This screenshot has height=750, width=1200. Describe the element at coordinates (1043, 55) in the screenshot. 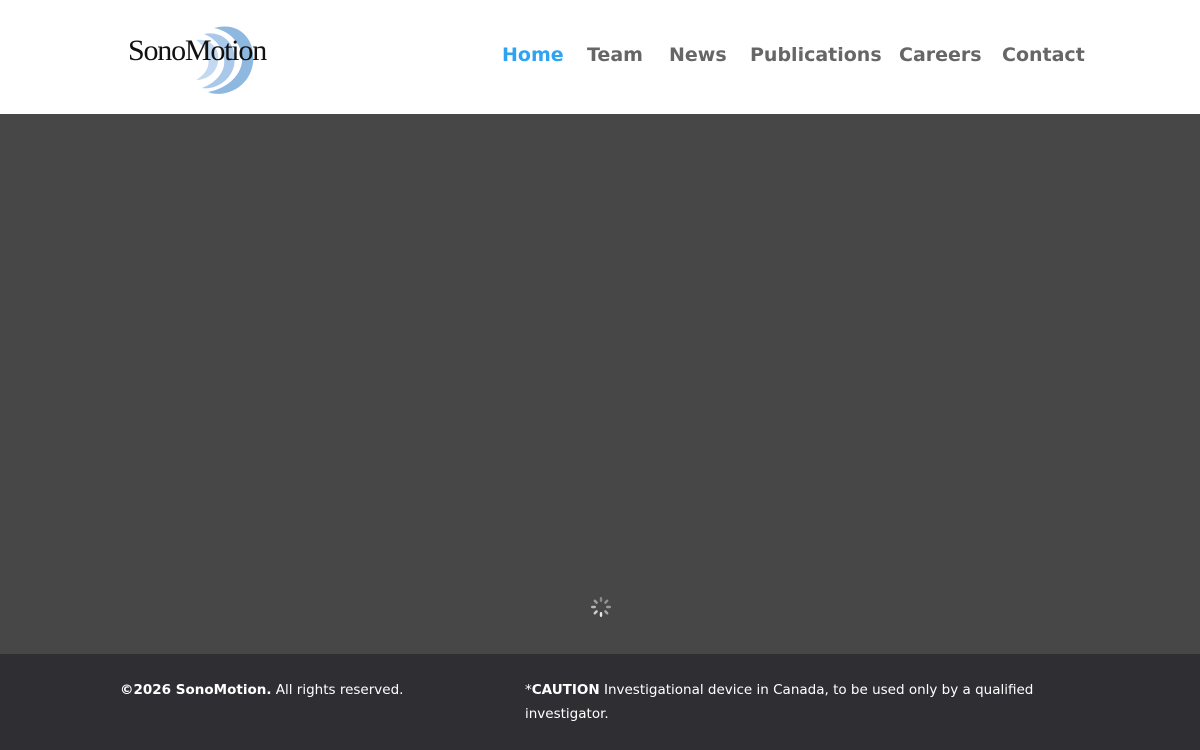

I see `nav-item-contact: Contact` at that location.